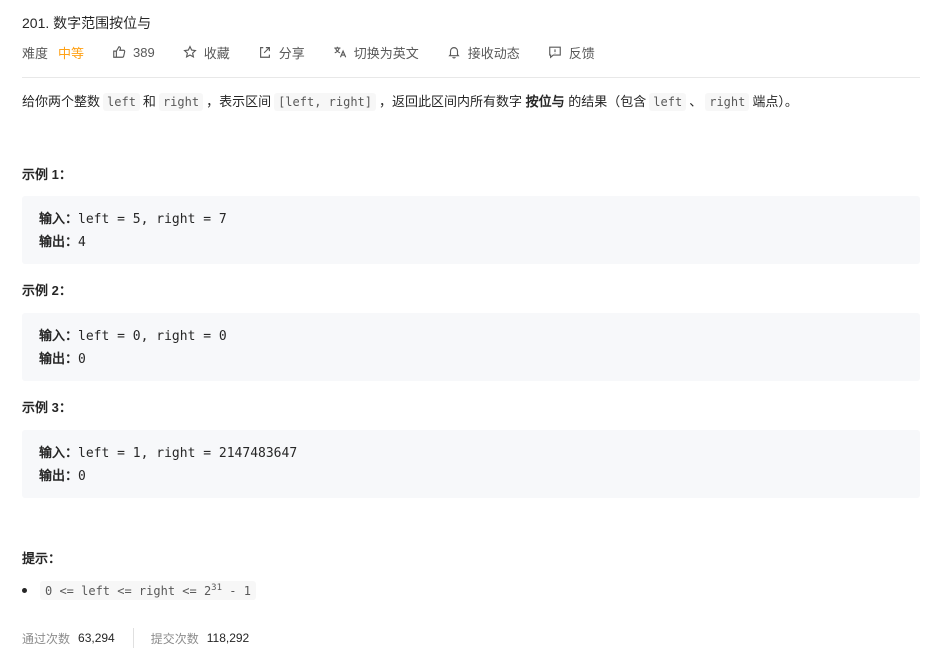  Describe the element at coordinates (149, 101) in the screenshot. I see `desc-text: 和` at that location.